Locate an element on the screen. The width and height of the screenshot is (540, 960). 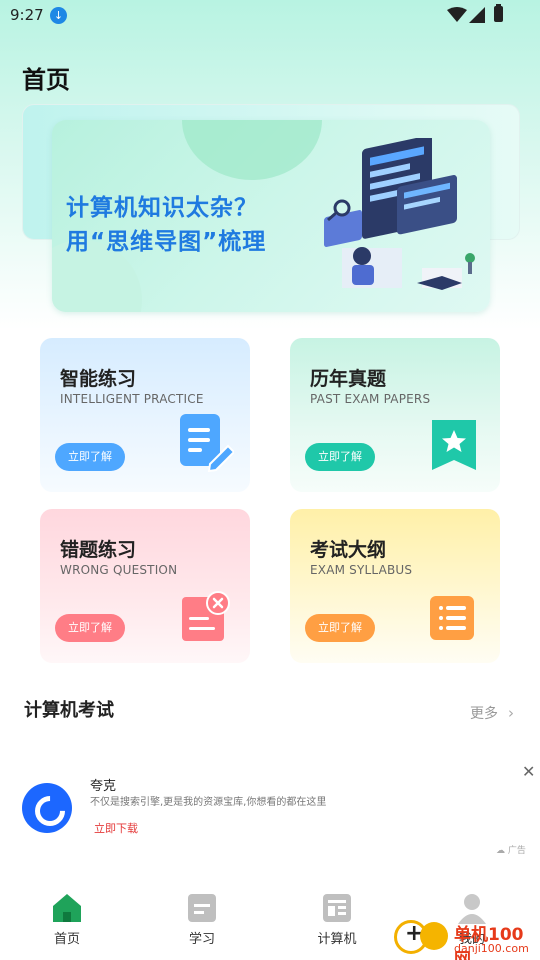
wrong-note-icon is located at coordinates (206, 616).